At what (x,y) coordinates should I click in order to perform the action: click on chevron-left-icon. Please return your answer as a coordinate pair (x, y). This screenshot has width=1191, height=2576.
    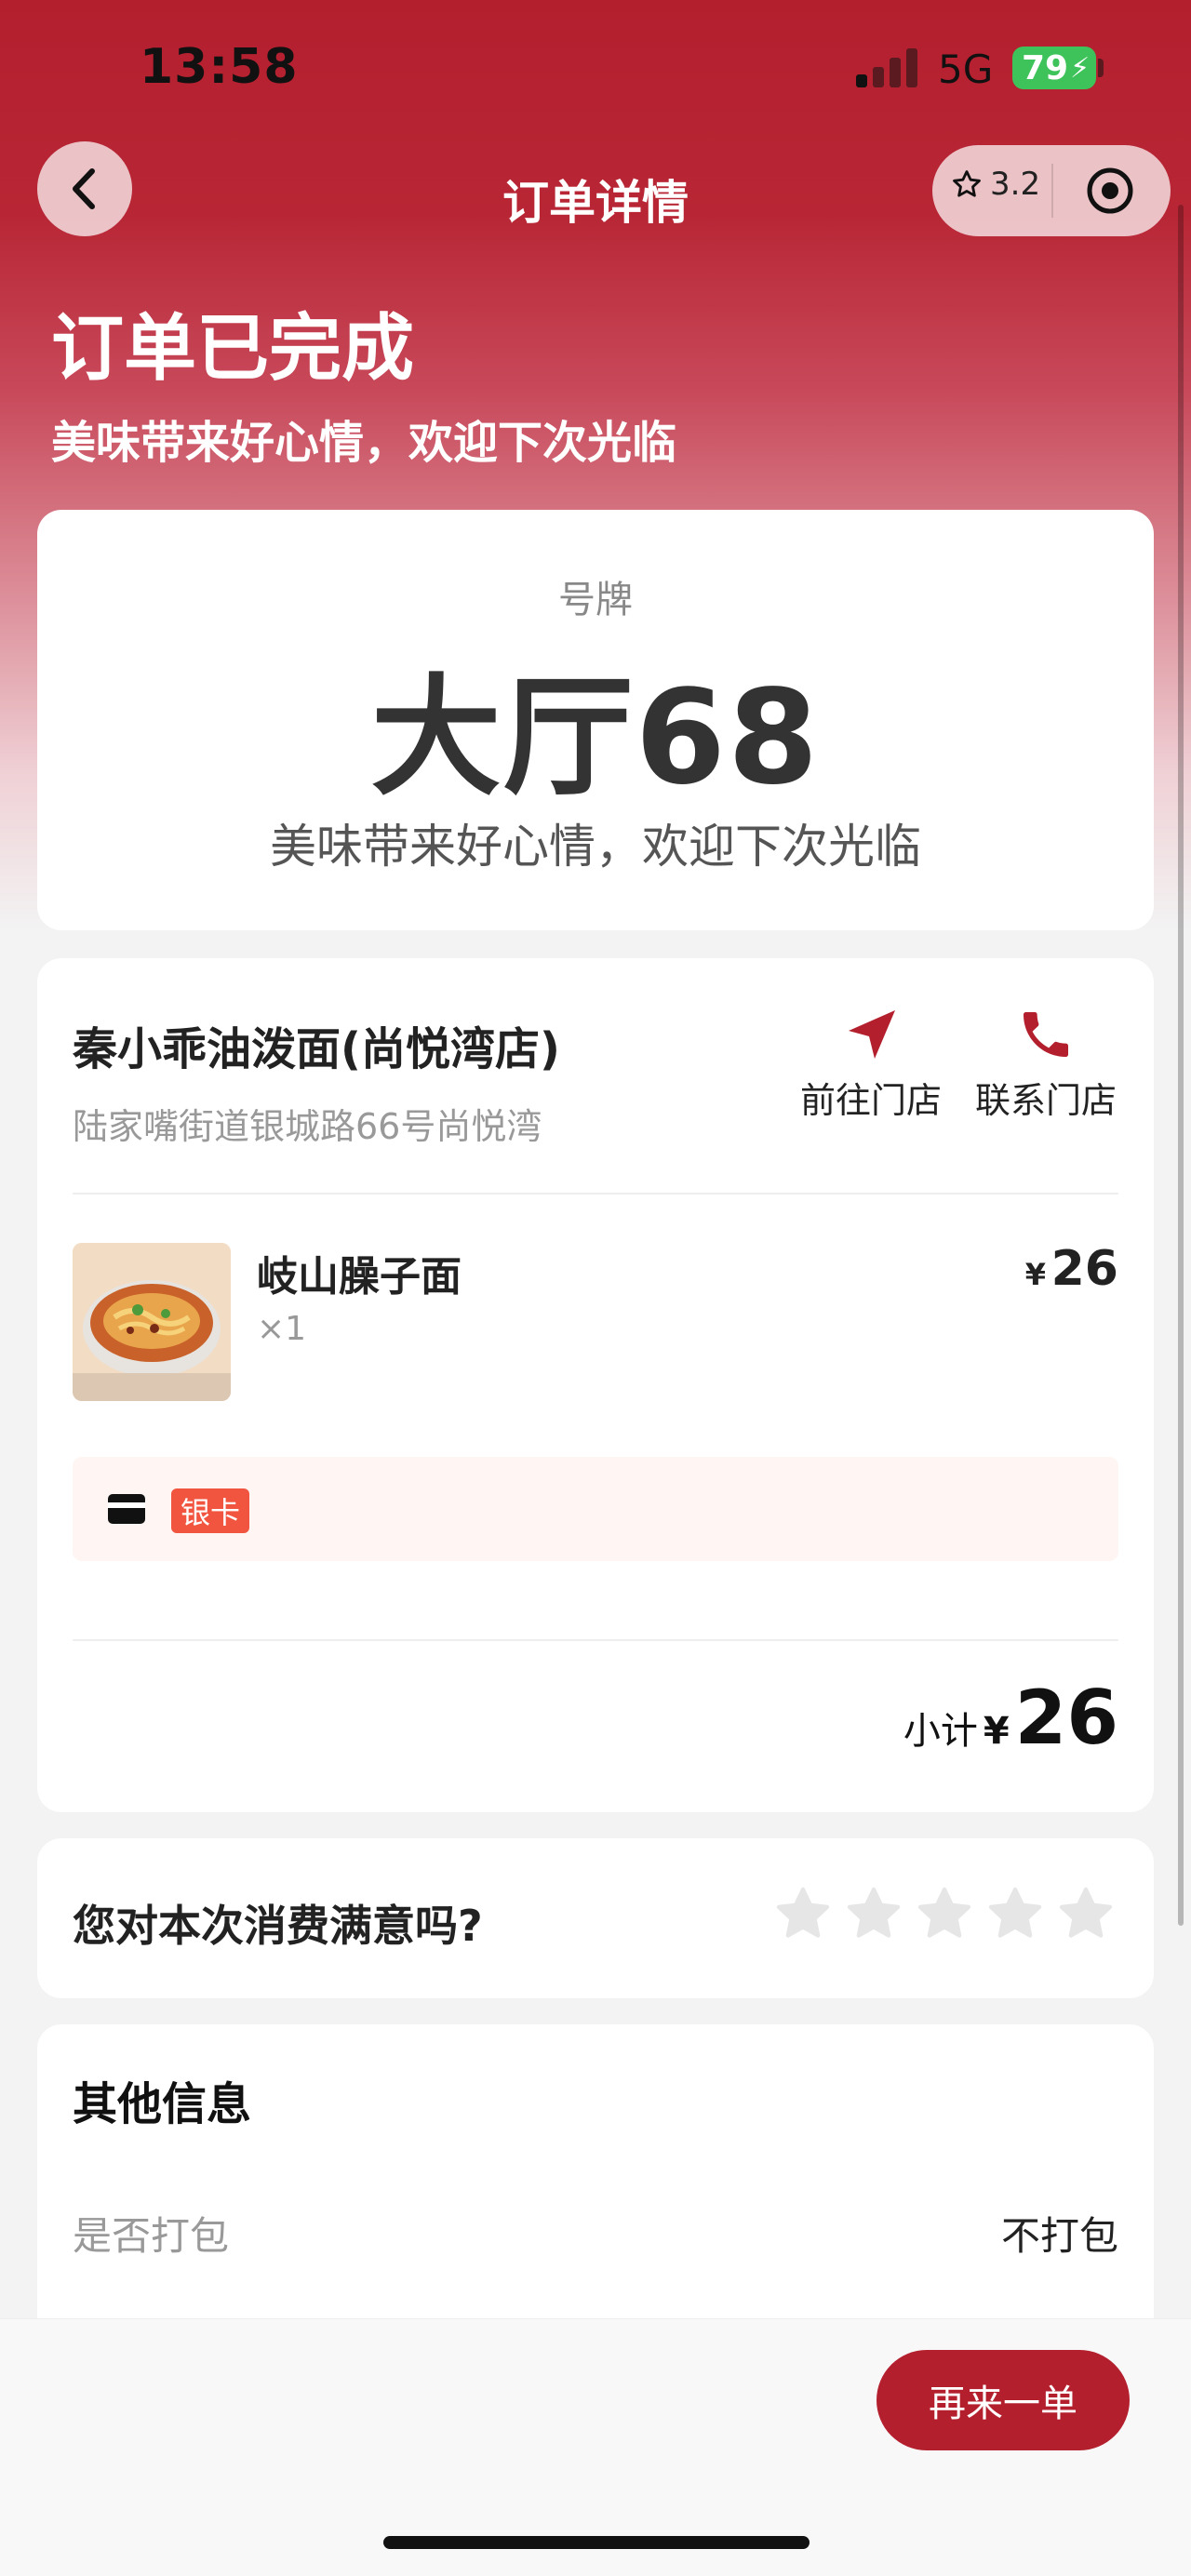
    Looking at the image, I should click on (84, 188).